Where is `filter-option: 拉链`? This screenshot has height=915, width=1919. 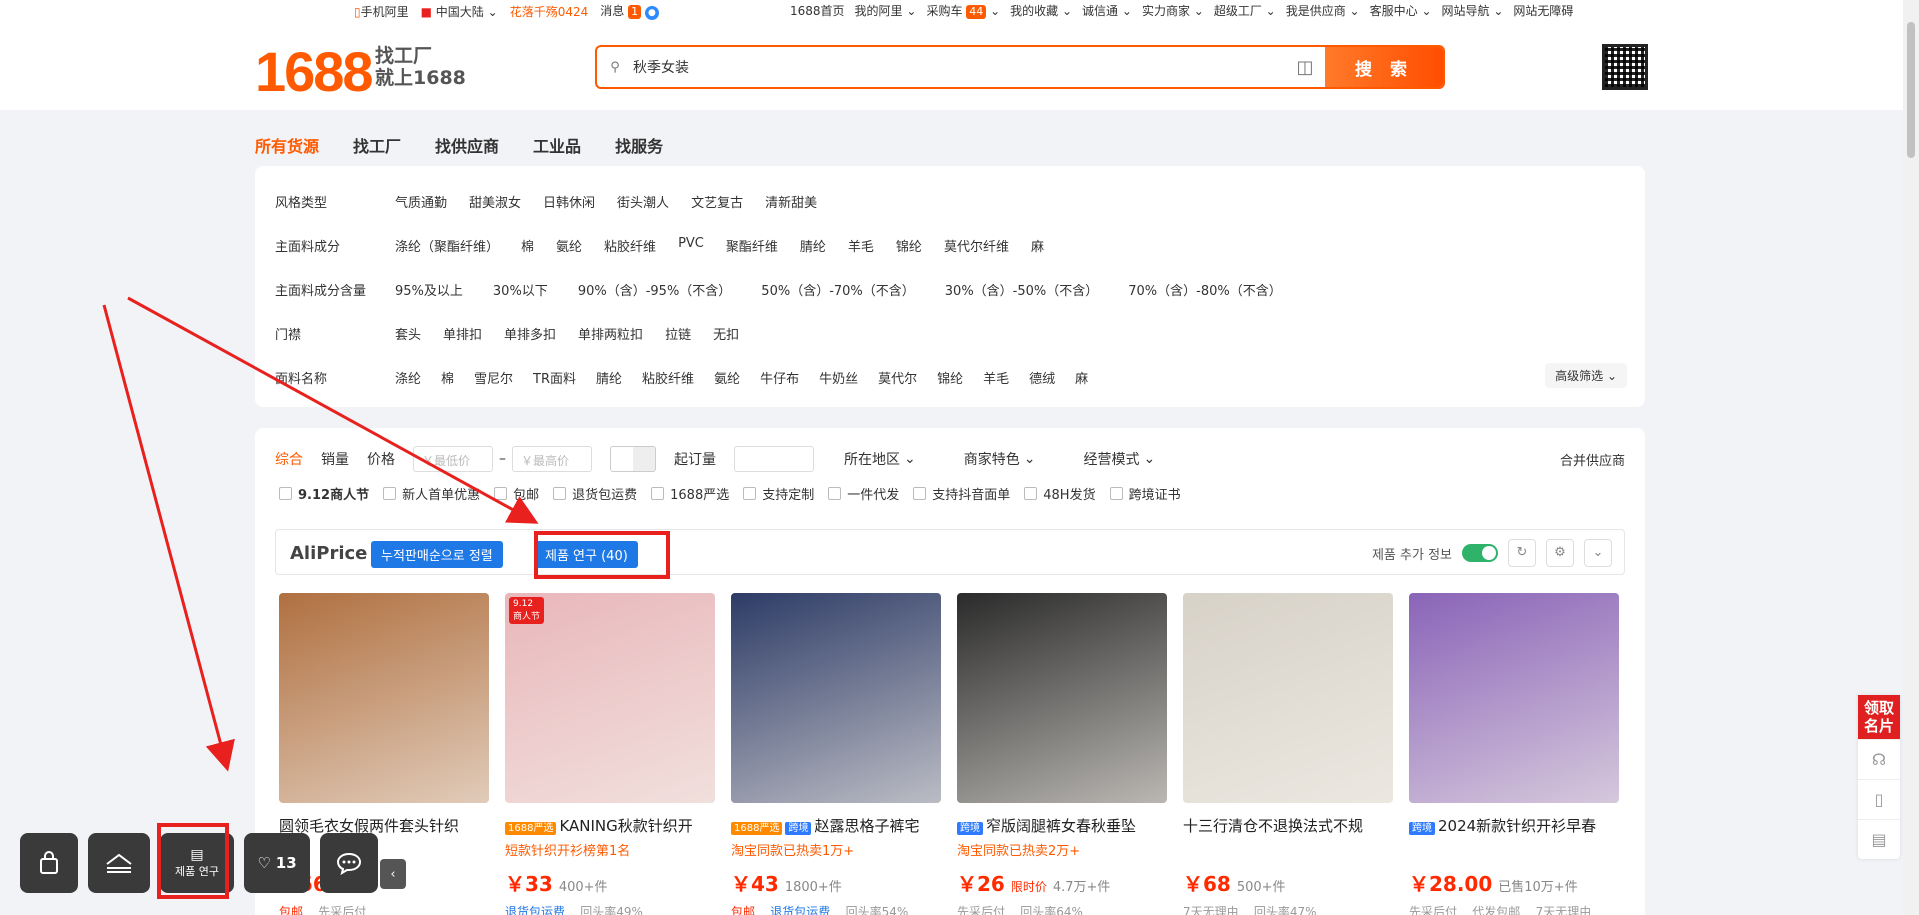
filter-option: 拉链 is located at coordinates (678, 333).